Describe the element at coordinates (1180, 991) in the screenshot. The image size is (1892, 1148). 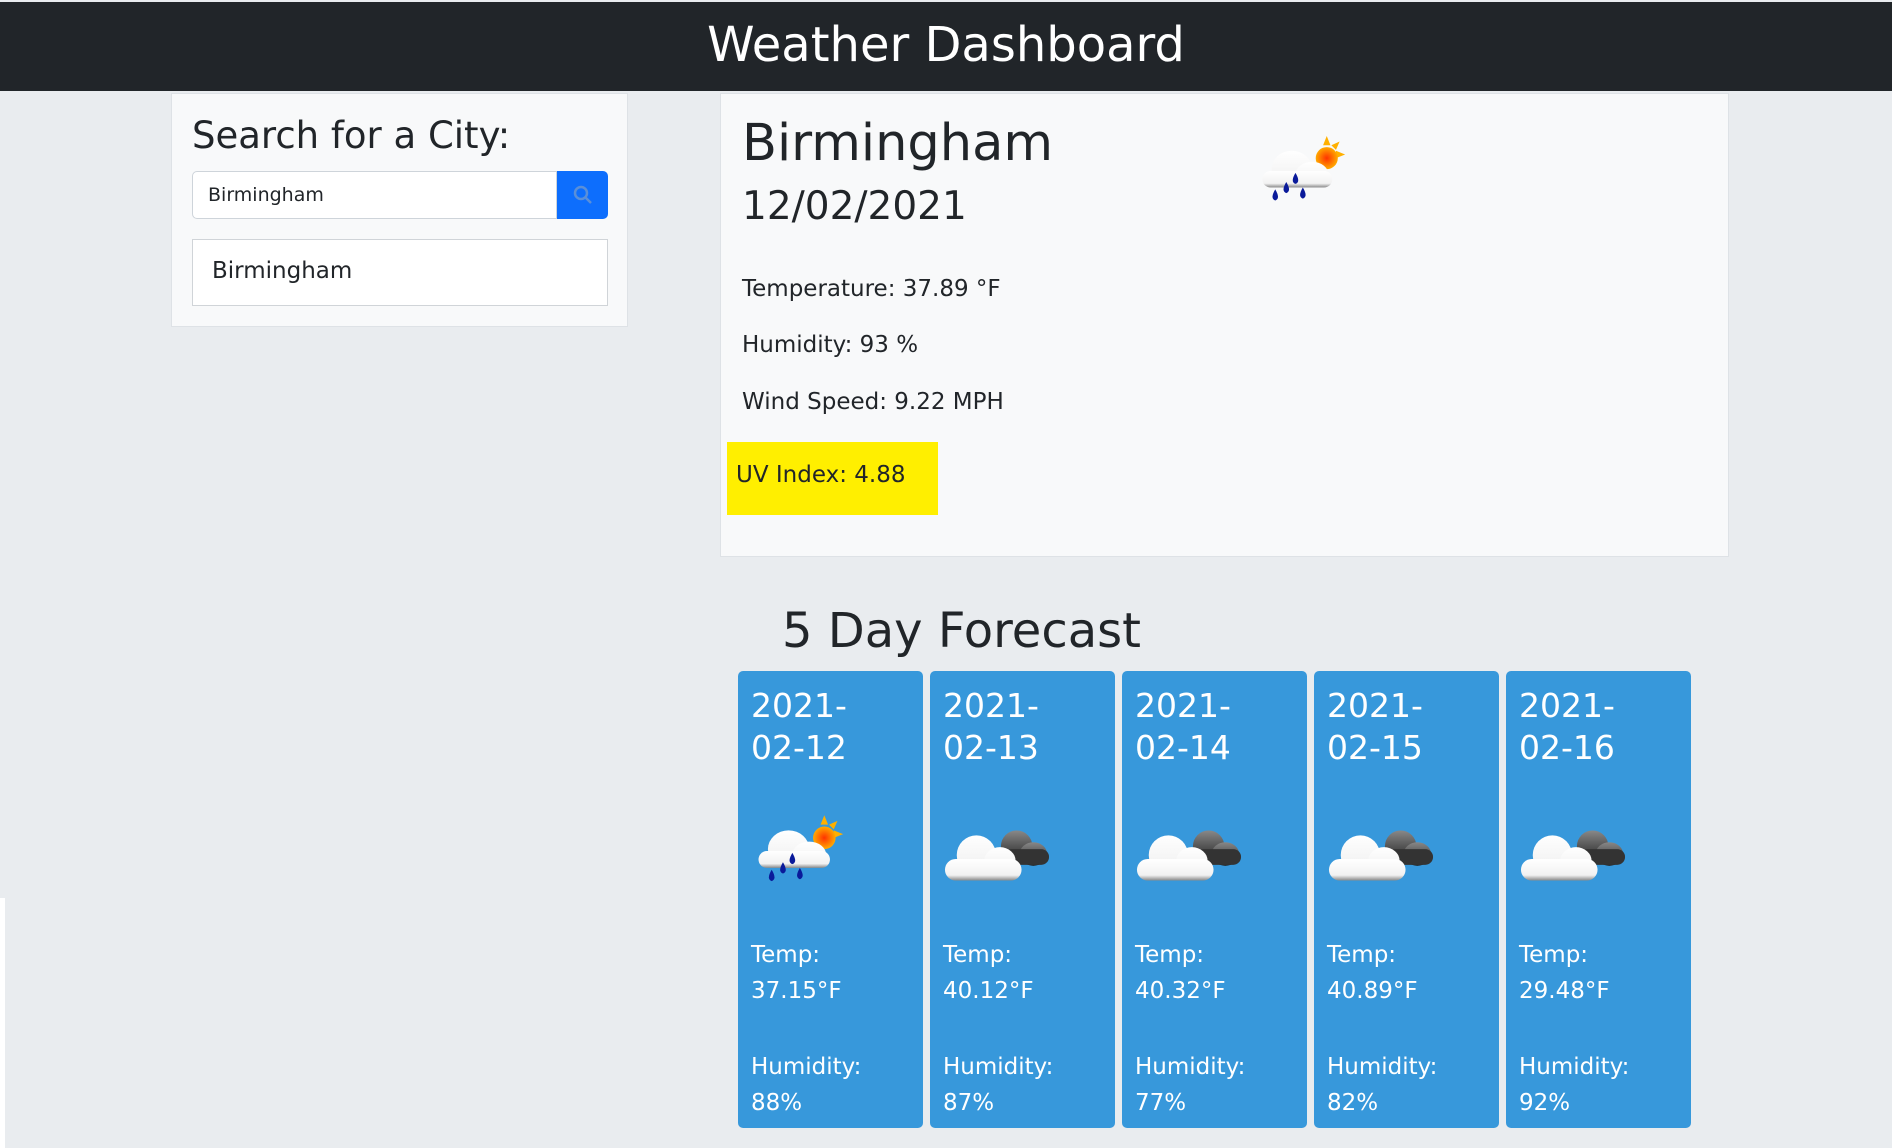
I see `temp-value: 40.32°F` at that location.